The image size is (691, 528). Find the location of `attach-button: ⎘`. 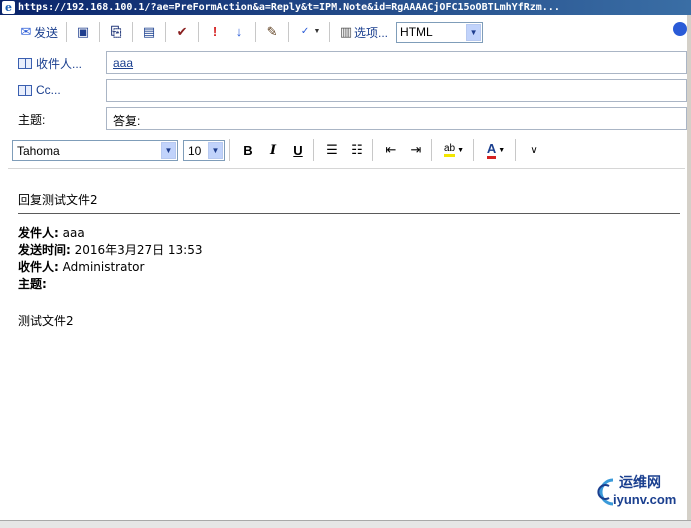

attach-button: ⎘ is located at coordinates (116, 32).